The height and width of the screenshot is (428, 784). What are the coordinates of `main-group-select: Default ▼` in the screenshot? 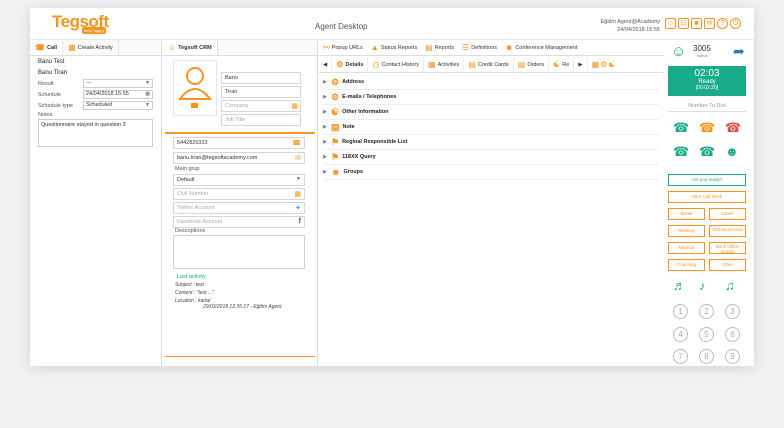 It's located at (239, 180).